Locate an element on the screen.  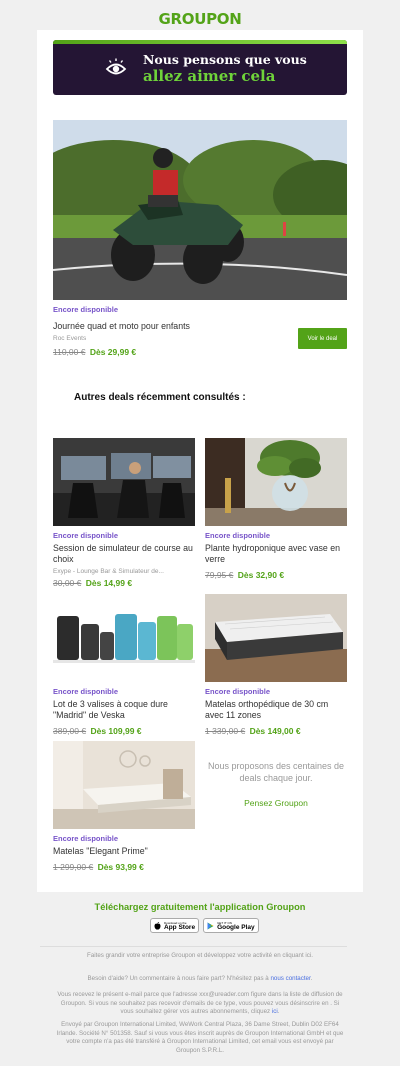
featured-availability: Encore disponible is located at coordinates (86, 309).